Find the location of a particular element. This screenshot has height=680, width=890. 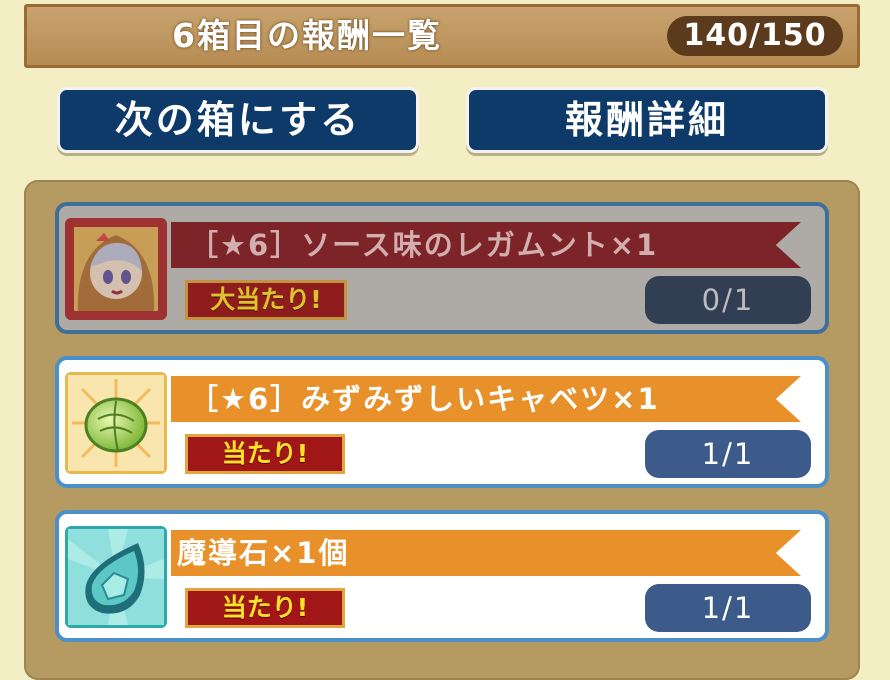

next-box-button: 次の箱にする is located at coordinates (238, 120).